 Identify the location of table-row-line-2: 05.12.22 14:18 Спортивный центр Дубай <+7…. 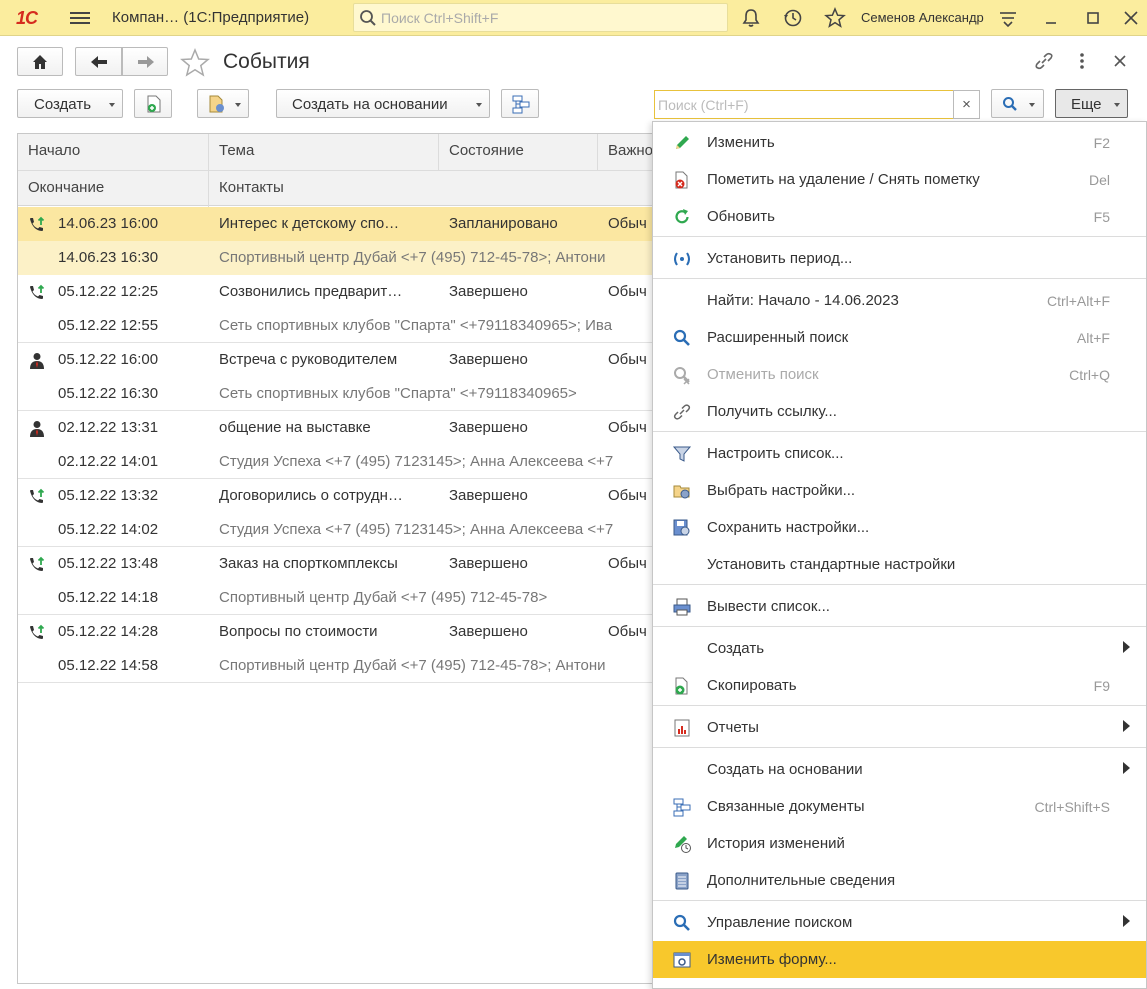
(337, 598).